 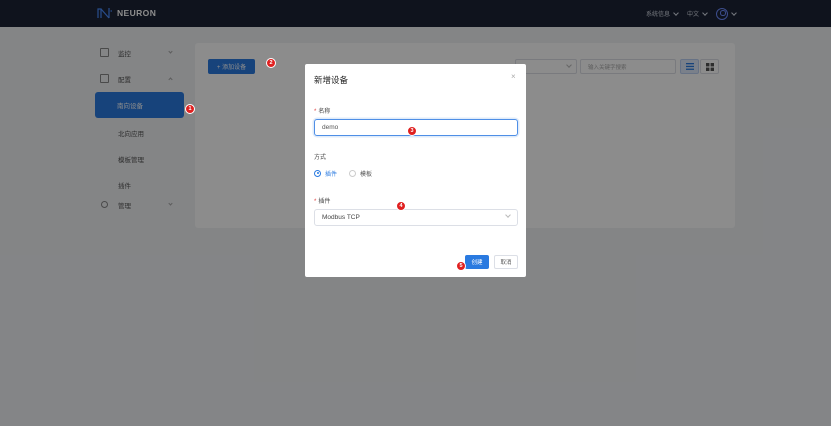 What do you see at coordinates (341, 217) in the screenshot?
I see `plugin-select-value: Modbus TCP` at bounding box center [341, 217].